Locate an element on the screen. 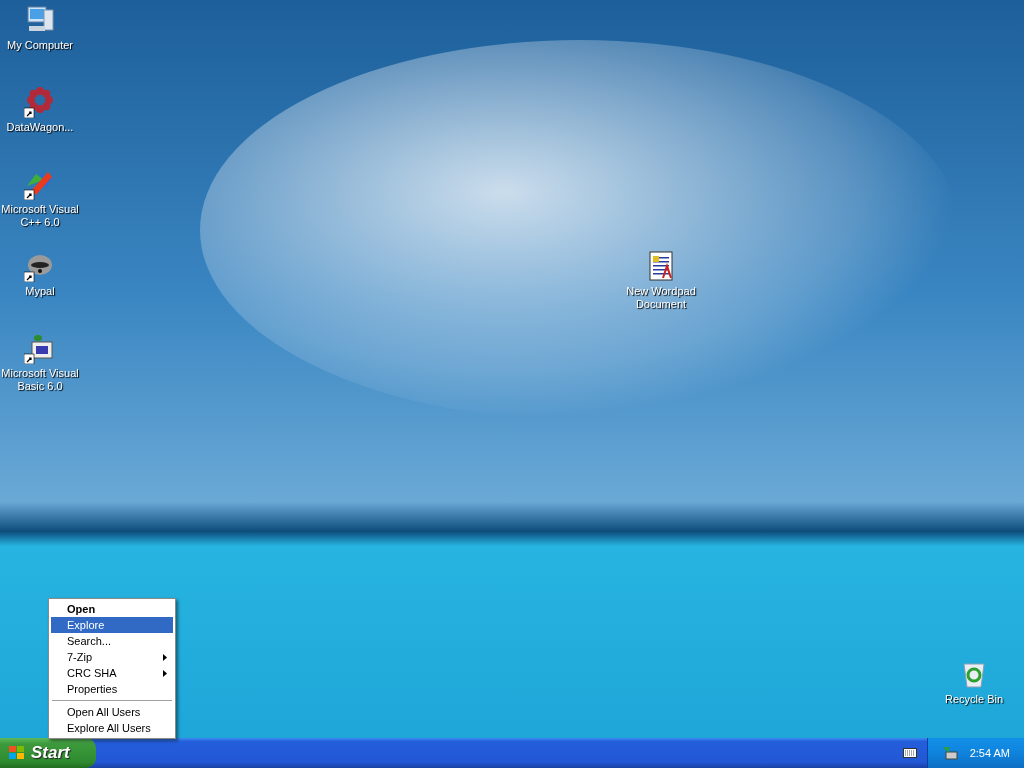 This screenshot has width=1024, height=768. menu-item: 7-Zip is located at coordinates (112, 657).